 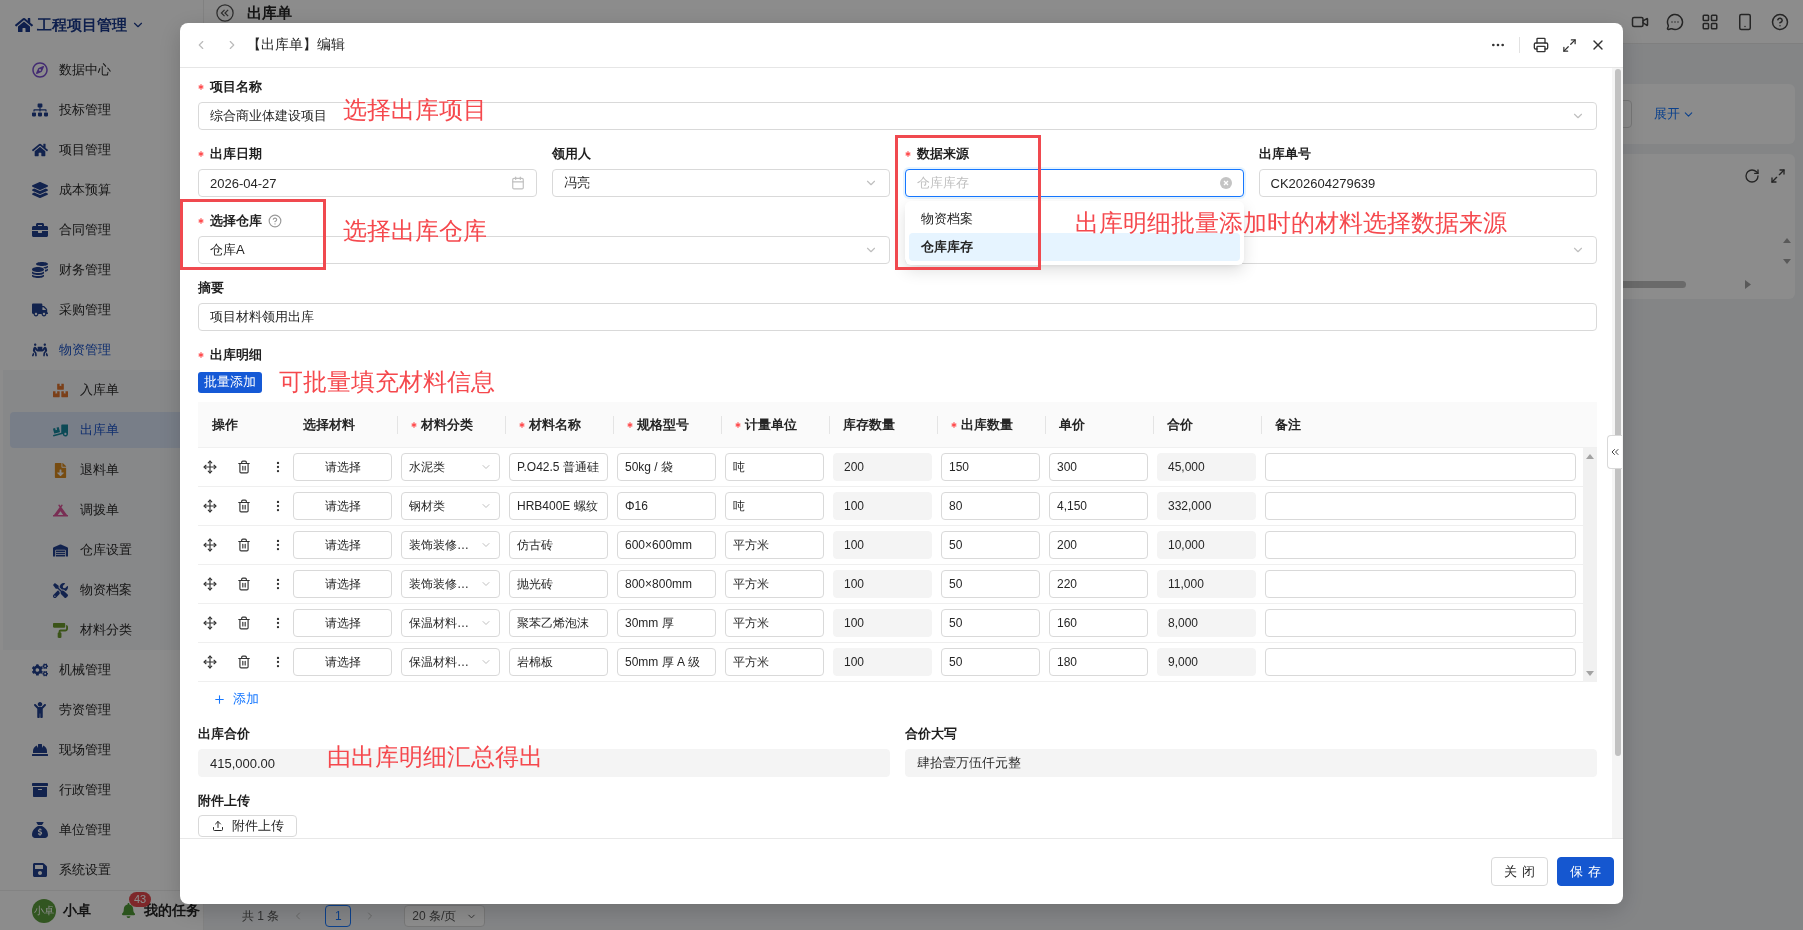 I want to click on column-header: 库存数量, so click(x=869, y=424).